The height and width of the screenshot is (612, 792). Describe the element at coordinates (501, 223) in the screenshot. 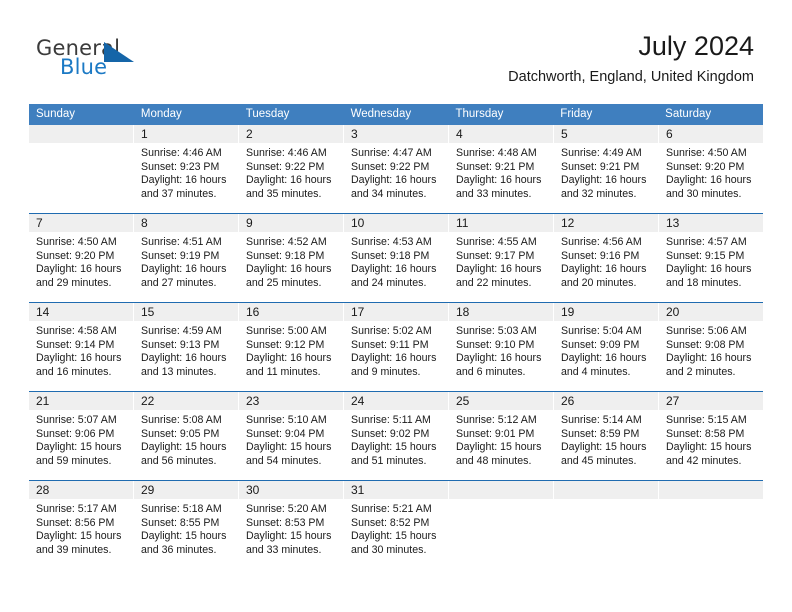

I see `day-number: 11` at that location.